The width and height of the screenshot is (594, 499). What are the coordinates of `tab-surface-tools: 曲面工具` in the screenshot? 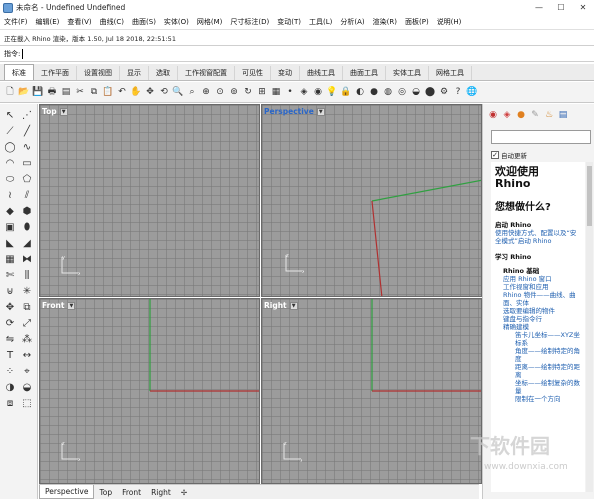 It's located at (364, 73).